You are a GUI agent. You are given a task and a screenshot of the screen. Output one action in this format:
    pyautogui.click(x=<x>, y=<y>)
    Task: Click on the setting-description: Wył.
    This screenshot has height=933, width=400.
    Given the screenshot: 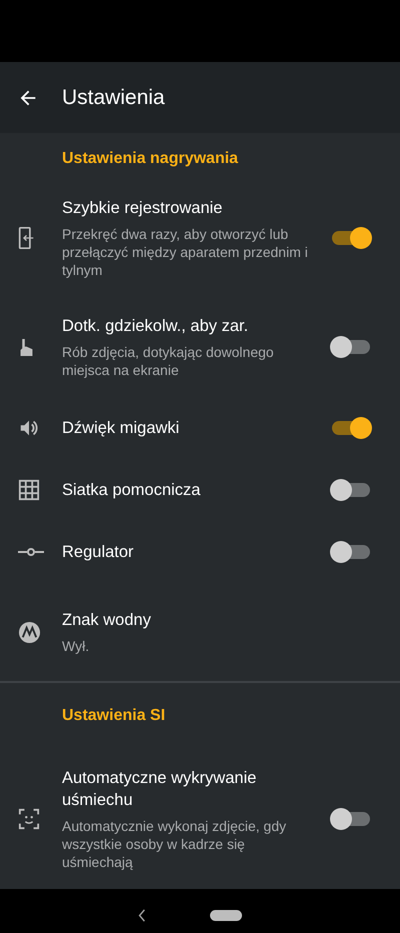 What is the action you would take?
    pyautogui.click(x=76, y=646)
    